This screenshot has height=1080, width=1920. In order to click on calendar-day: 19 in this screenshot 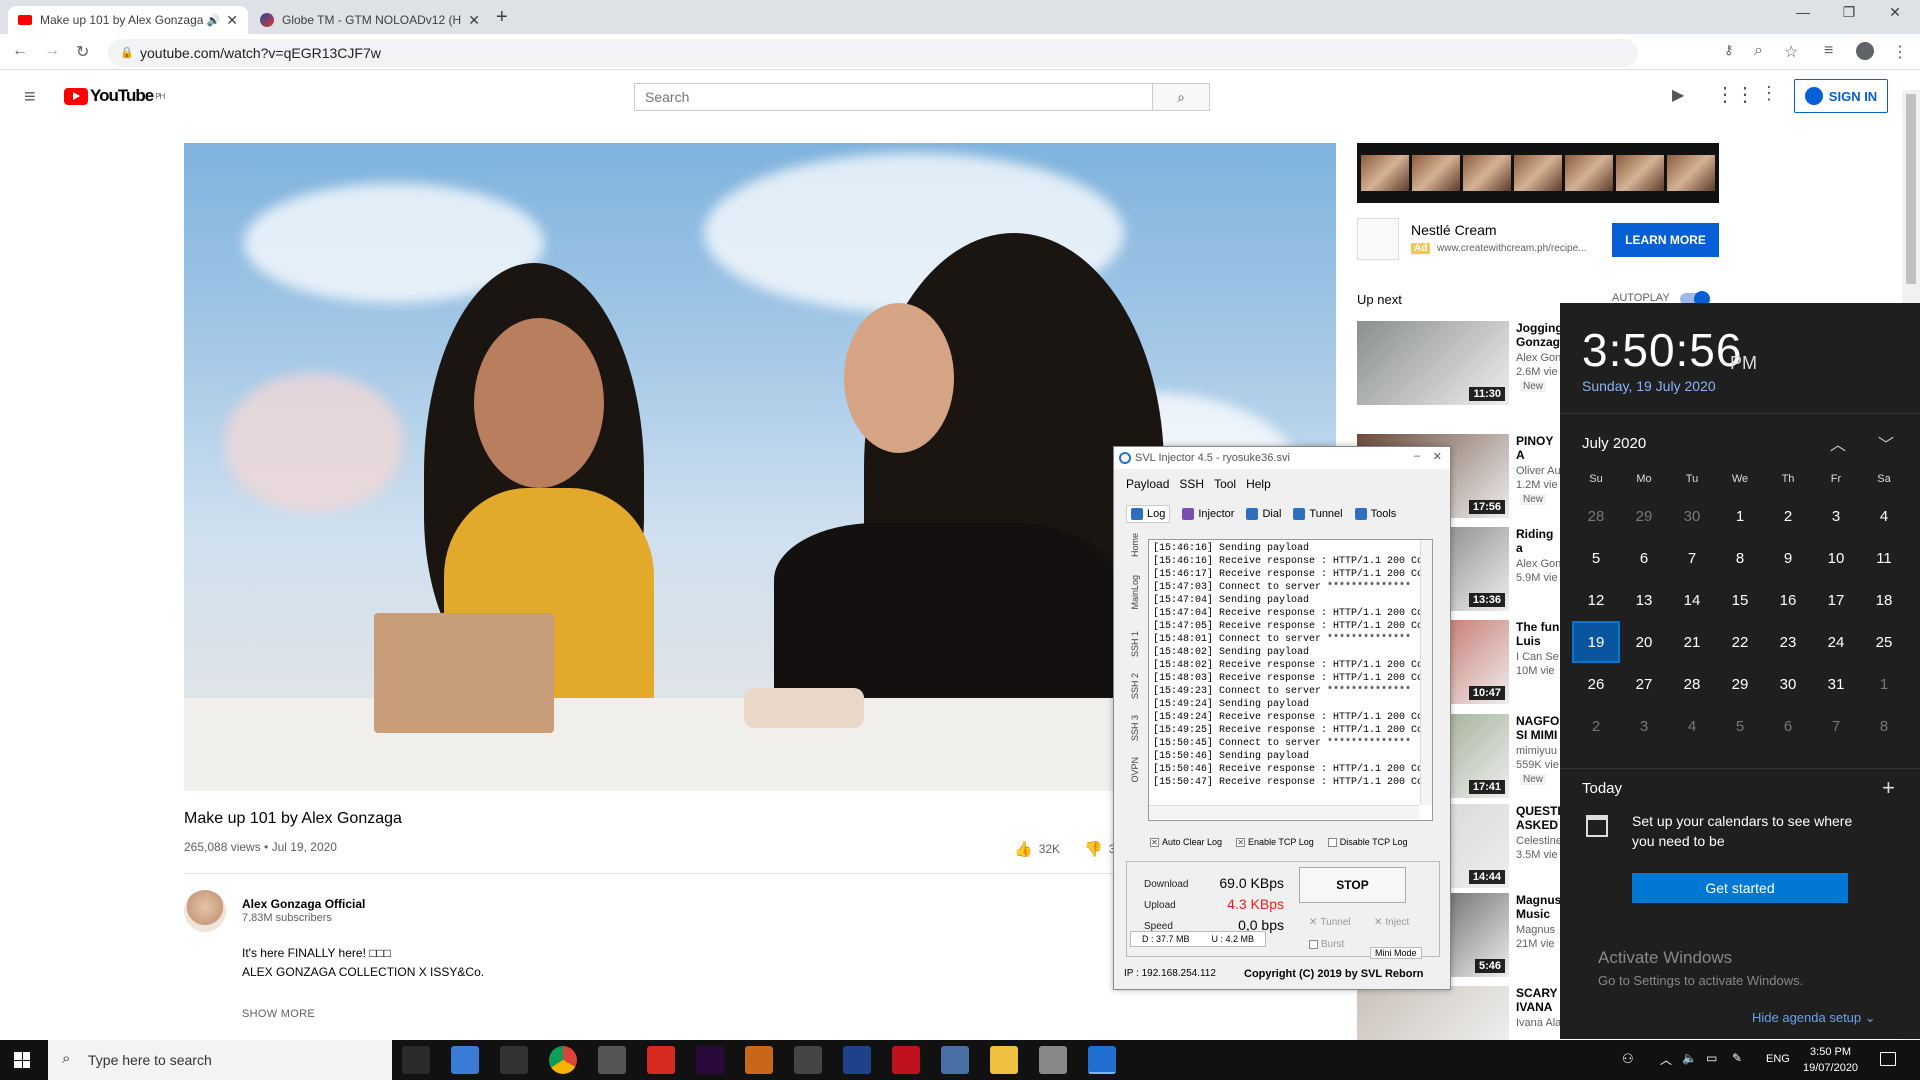, I will do `click(1596, 642)`.